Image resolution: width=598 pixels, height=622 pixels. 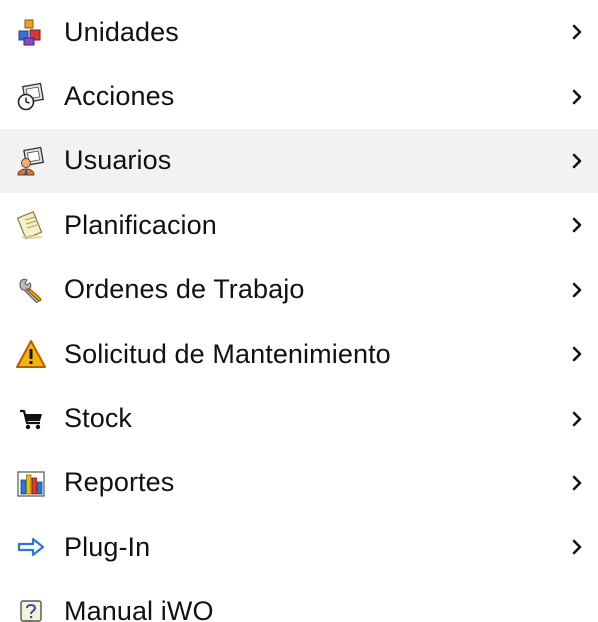 What do you see at coordinates (299, 601) in the screenshot?
I see `menu-item-manual-iwo: Manual iWO` at bounding box center [299, 601].